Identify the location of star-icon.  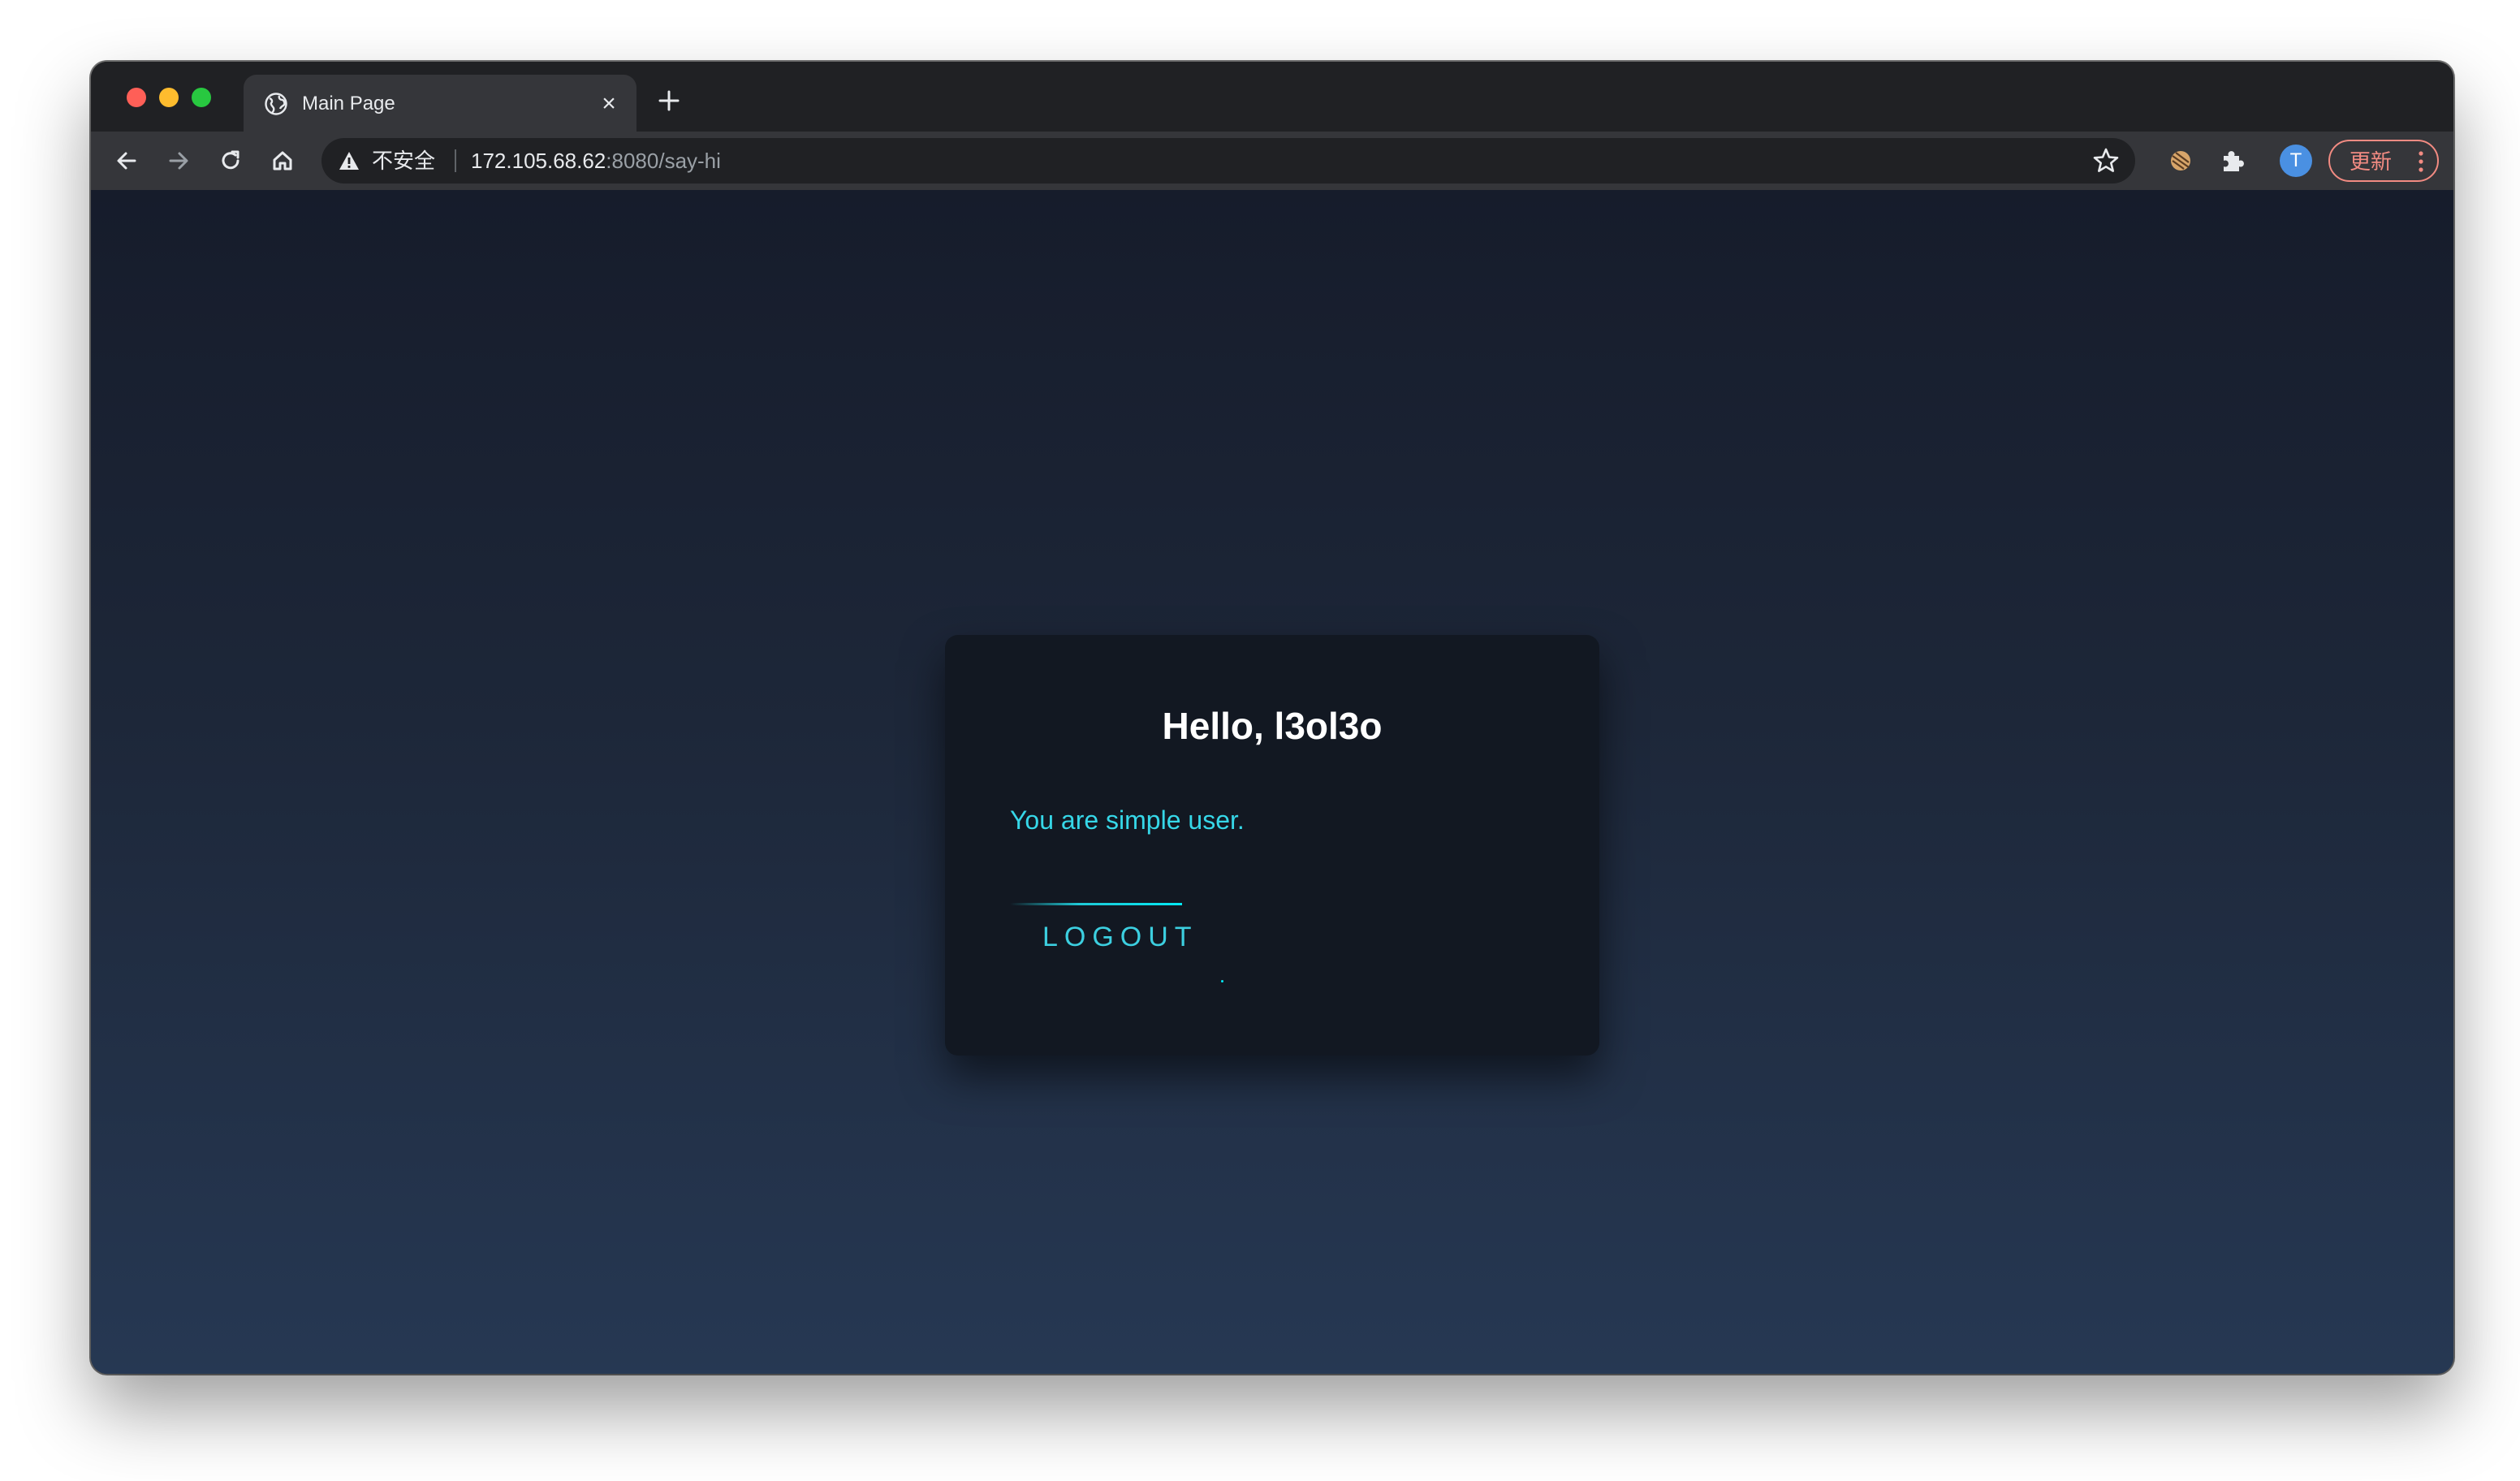
(2106, 160).